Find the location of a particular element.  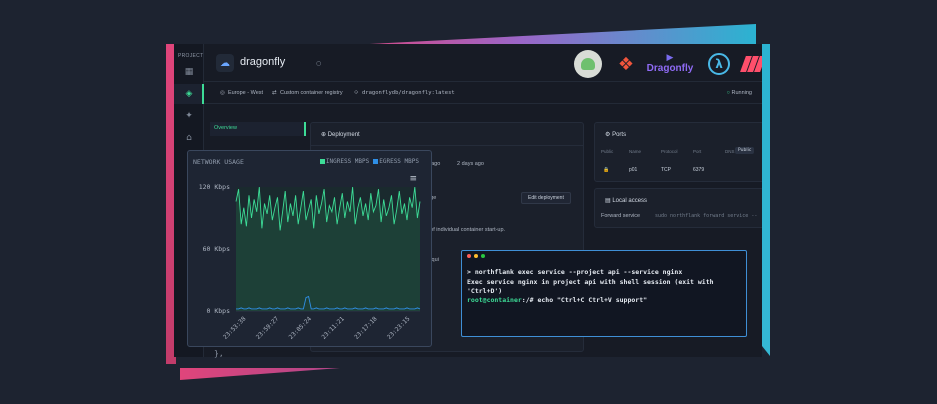

service-tabs: Overview is located at coordinates (258, 129).